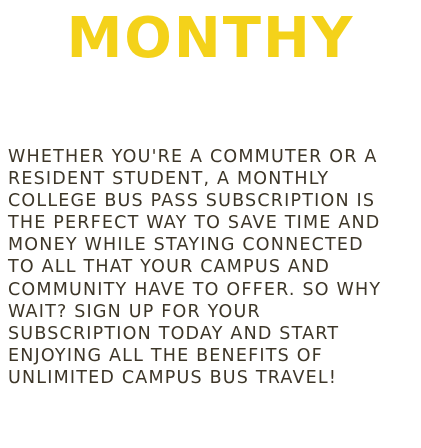 This screenshot has height=448, width=421. Describe the element at coordinates (192, 201) in the screenshot. I see `description-line: COLLEGE BUS PASS SUBSCRIPTION IS` at that location.